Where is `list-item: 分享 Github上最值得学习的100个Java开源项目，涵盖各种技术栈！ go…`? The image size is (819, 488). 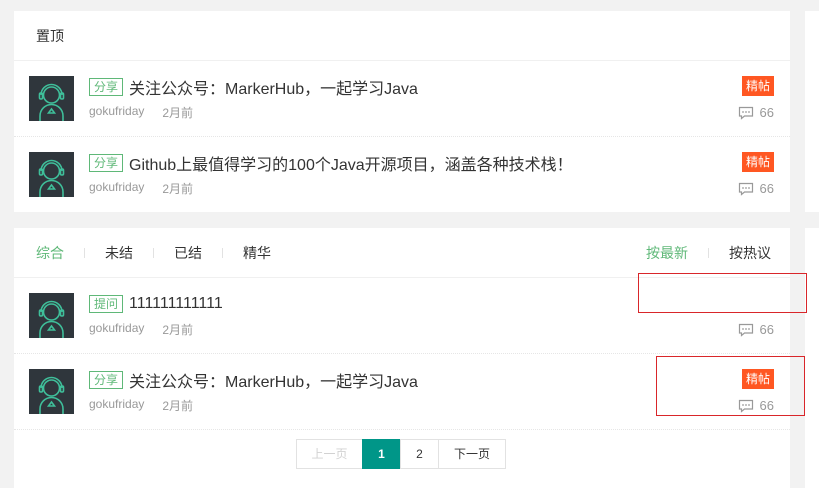 list-item: 分享 Github上最值得学习的100个Java开源项目，涵盖各种技术栈！ go… is located at coordinates (402, 175).